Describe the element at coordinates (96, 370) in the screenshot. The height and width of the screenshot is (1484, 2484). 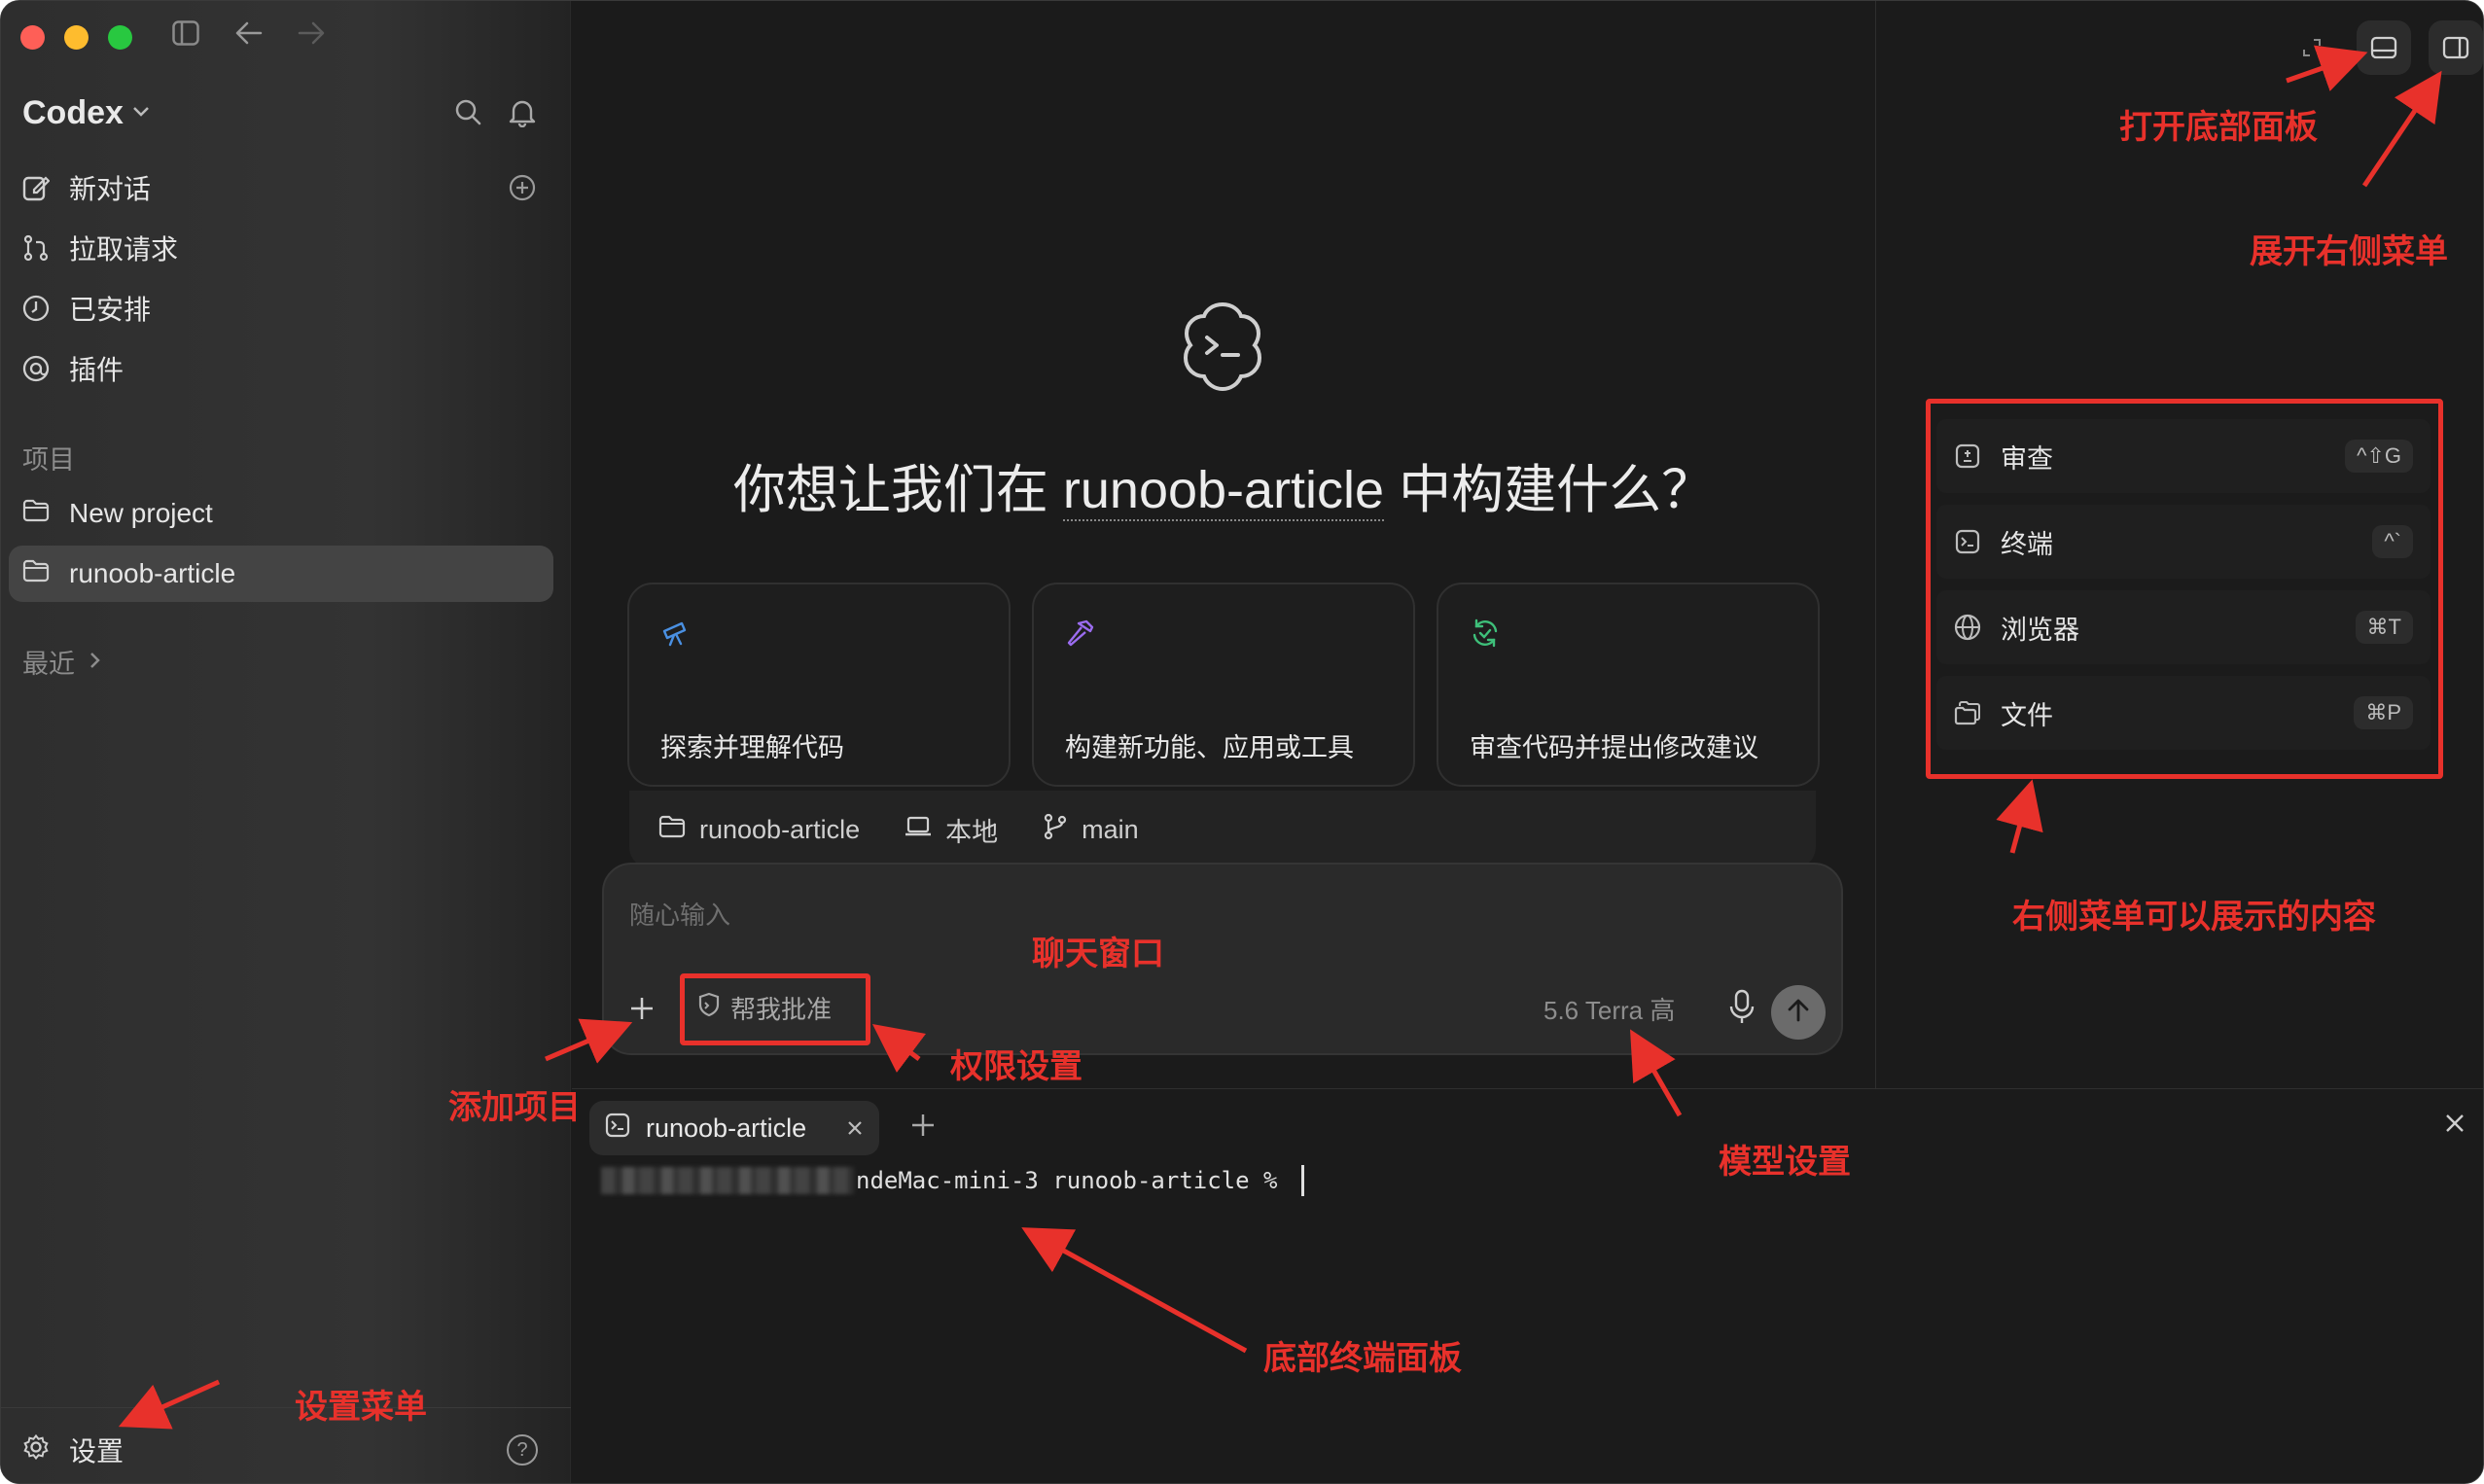
I see `nav-label: 插件` at that location.